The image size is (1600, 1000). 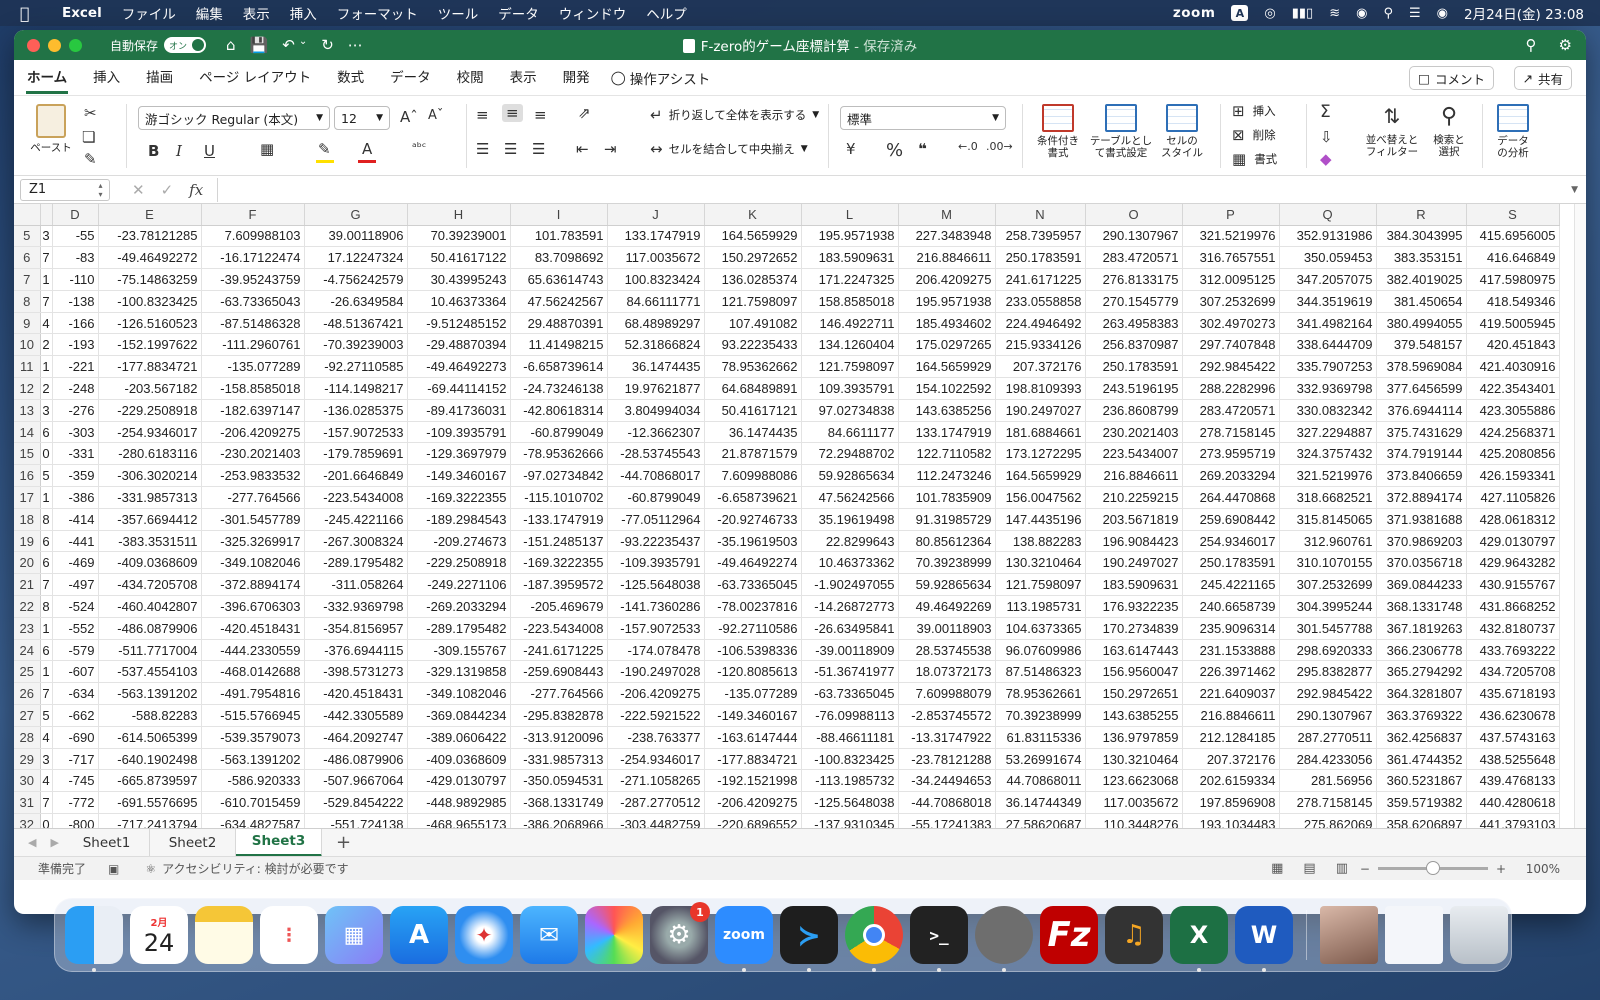 I want to click on grid-cell: 287.2770511, so click(x=1328, y=737).